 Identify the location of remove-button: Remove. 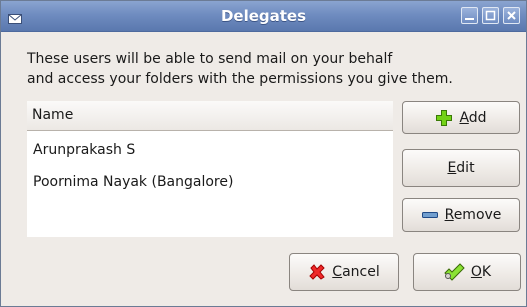
(461, 215).